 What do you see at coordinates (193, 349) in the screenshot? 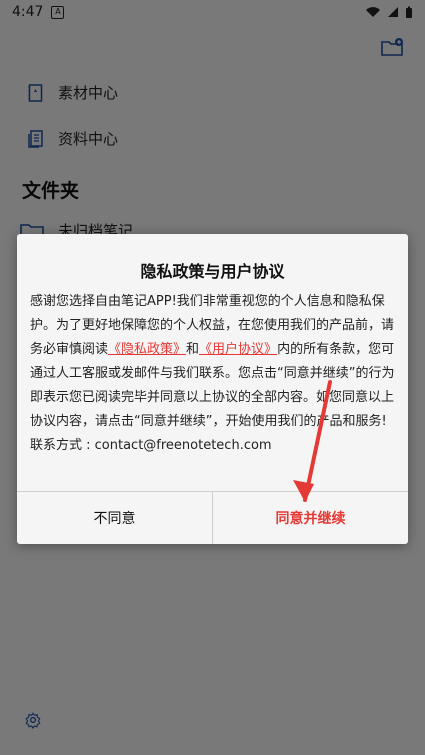
I see `dialog-text-and: 和` at bounding box center [193, 349].